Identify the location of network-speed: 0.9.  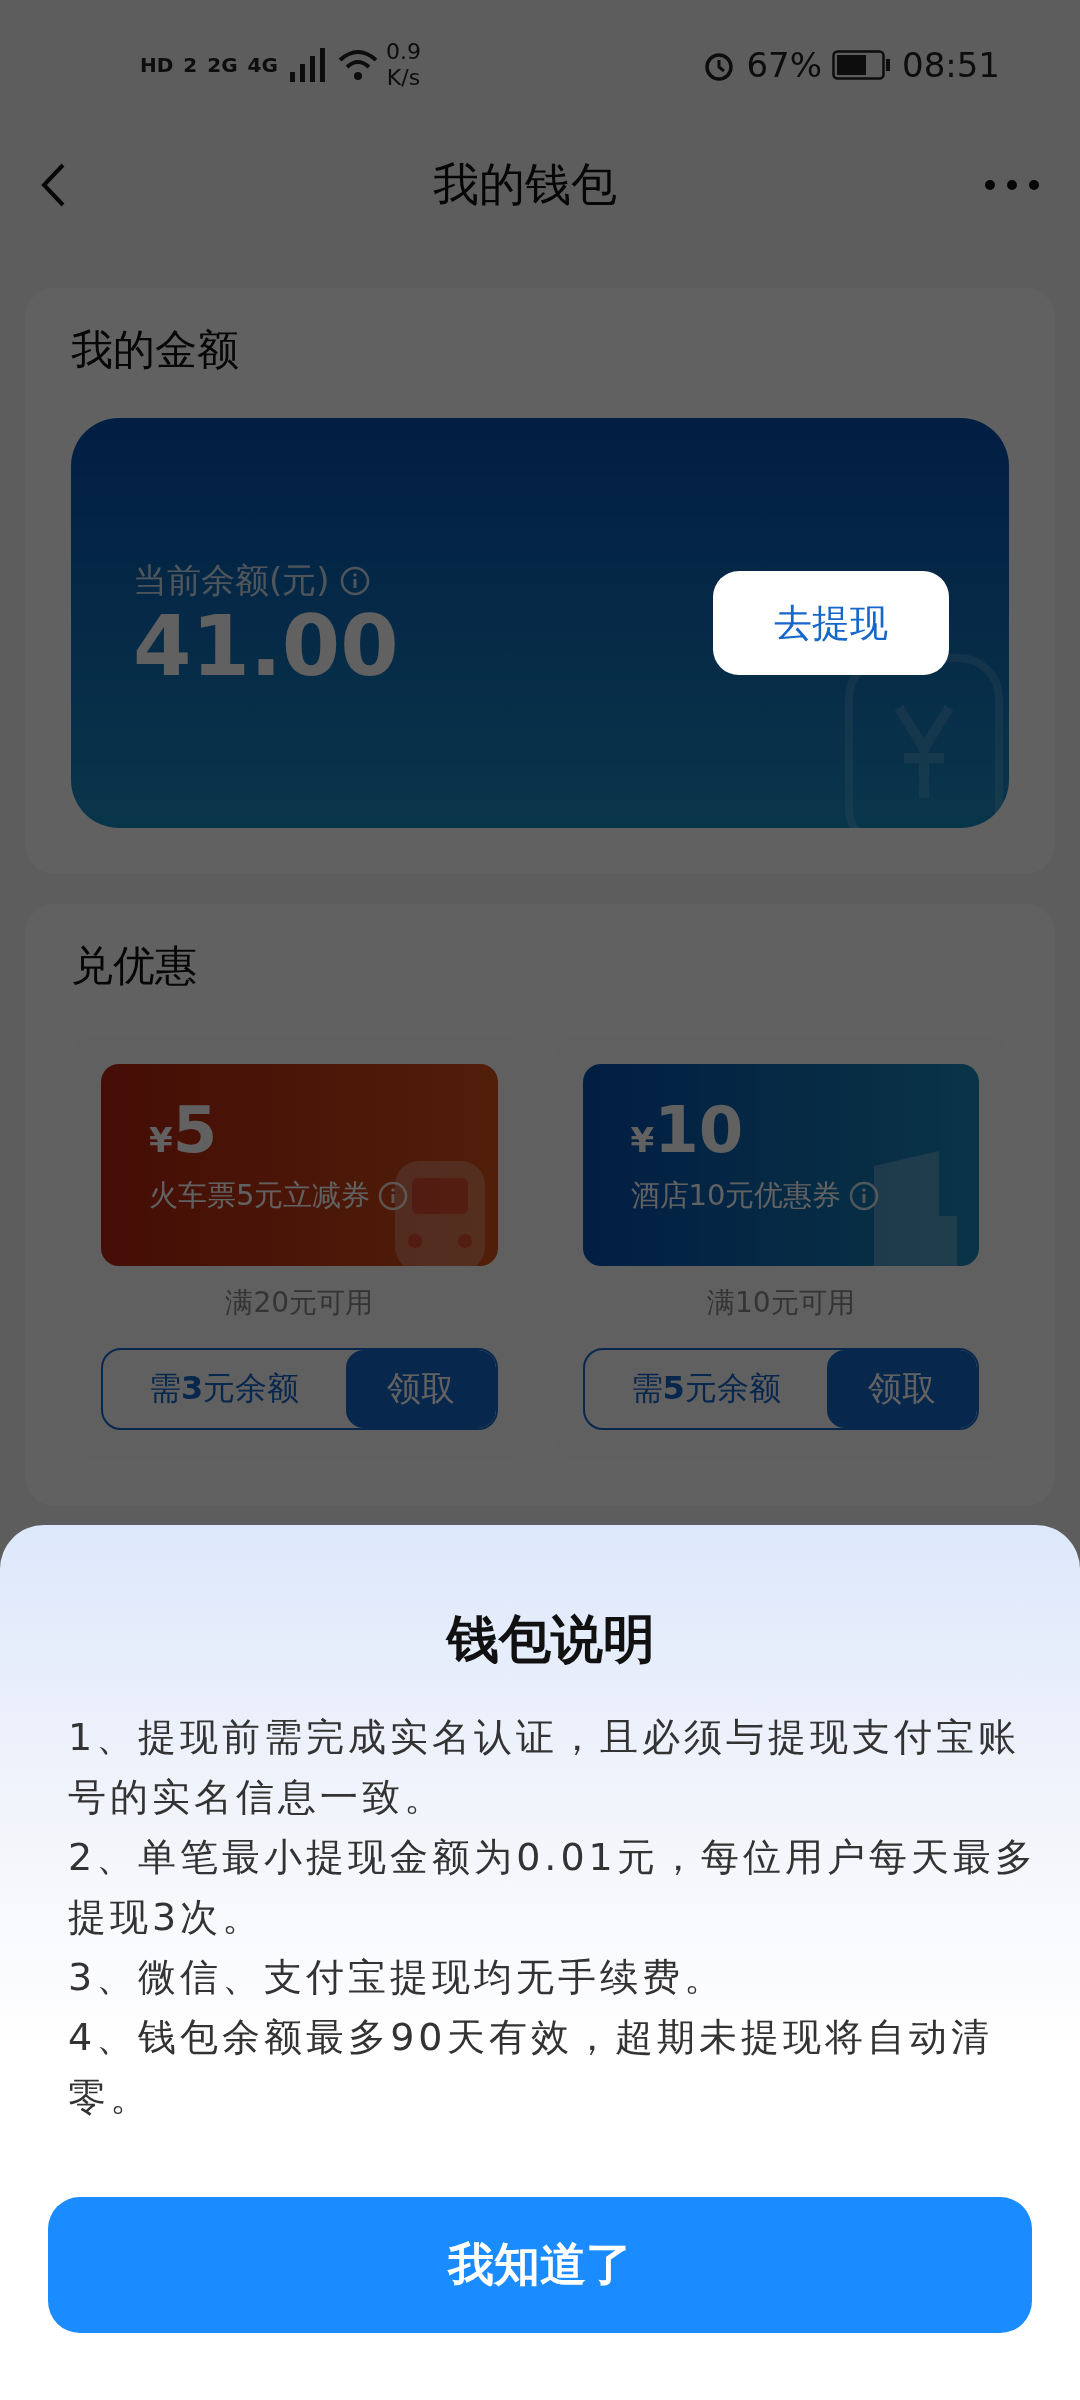
(403, 52).